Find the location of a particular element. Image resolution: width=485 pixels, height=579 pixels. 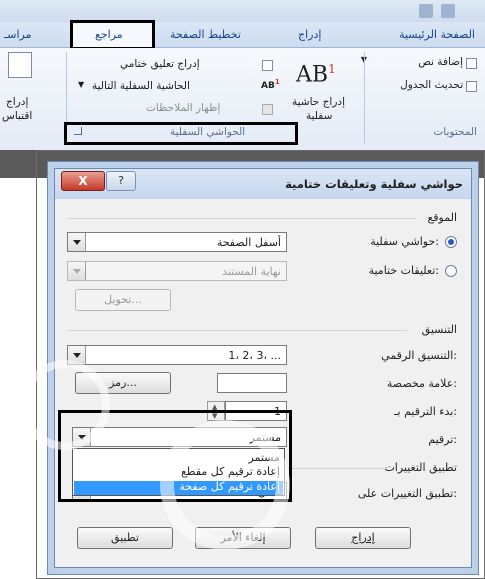

custom-mark-input is located at coordinates (252, 383).